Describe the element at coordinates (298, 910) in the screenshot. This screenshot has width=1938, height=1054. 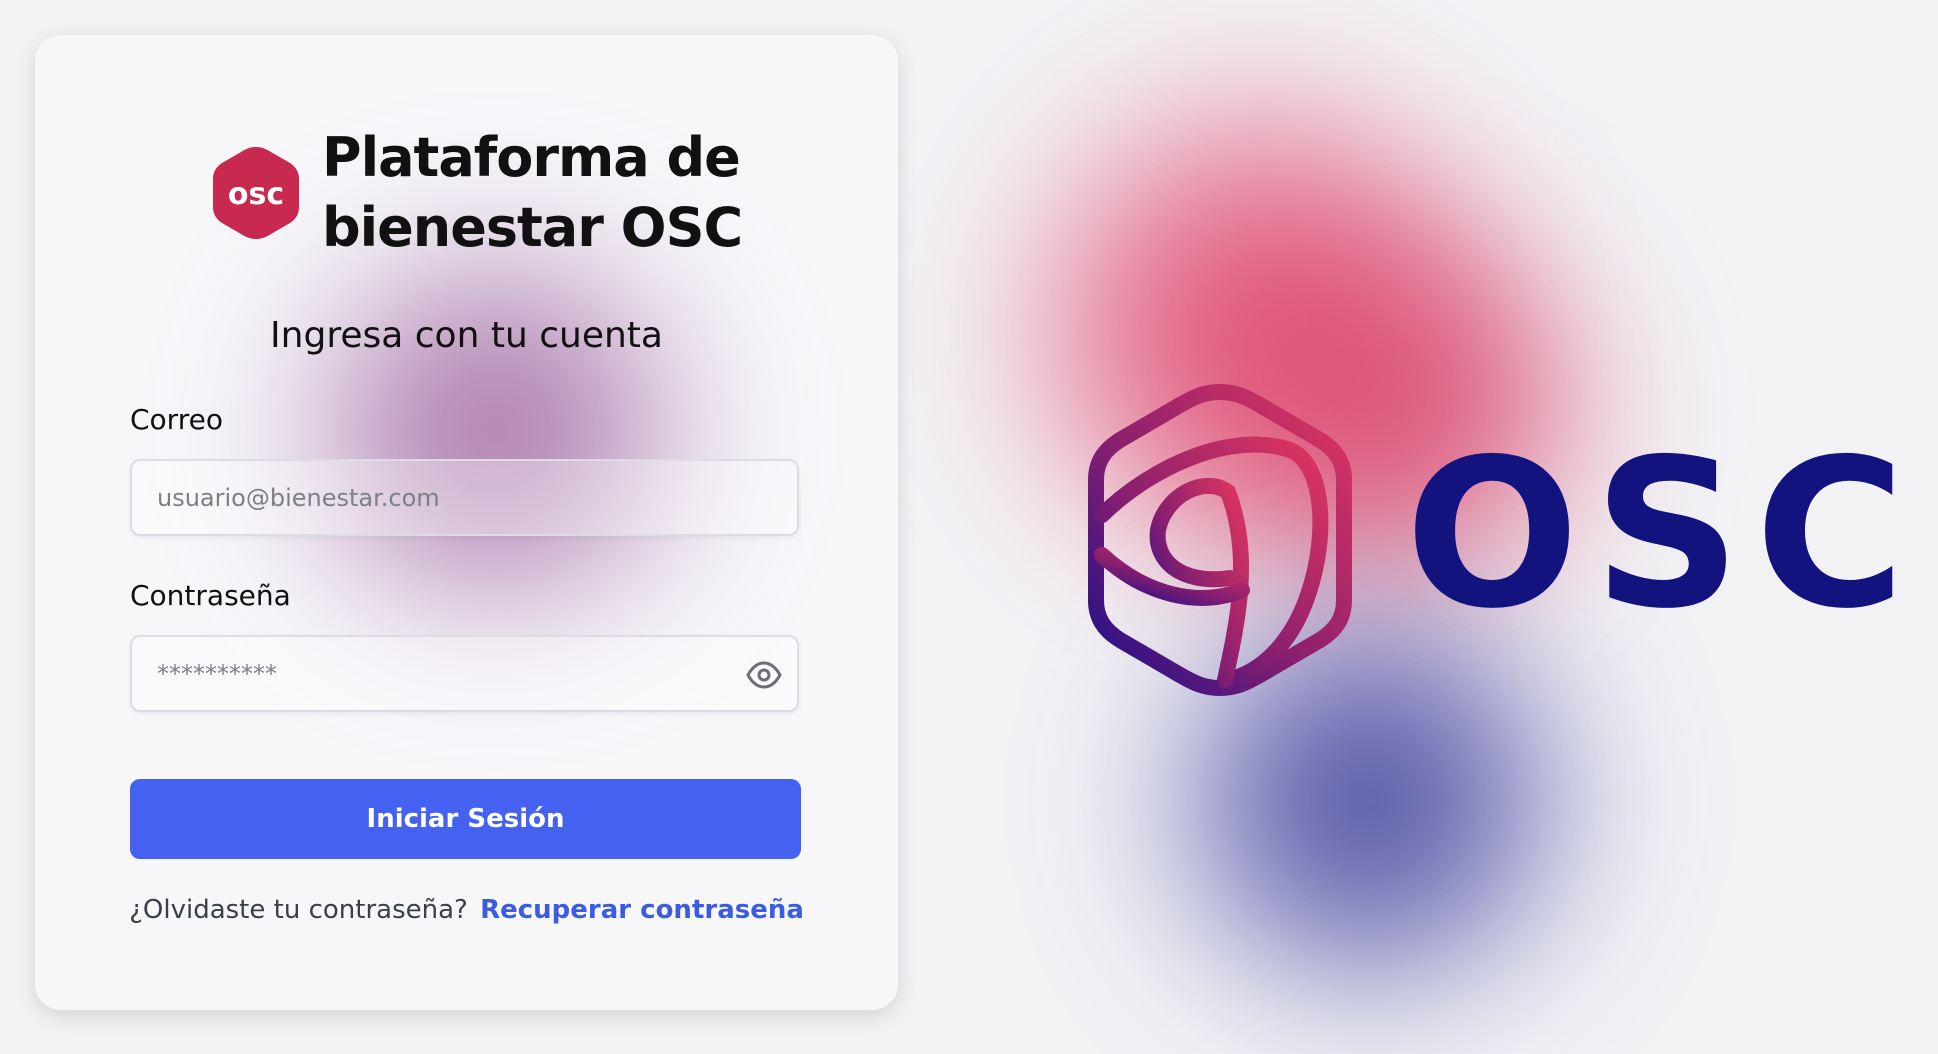
I see `forgot-password-text: ¿Olvidaste tu contraseña?` at that location.